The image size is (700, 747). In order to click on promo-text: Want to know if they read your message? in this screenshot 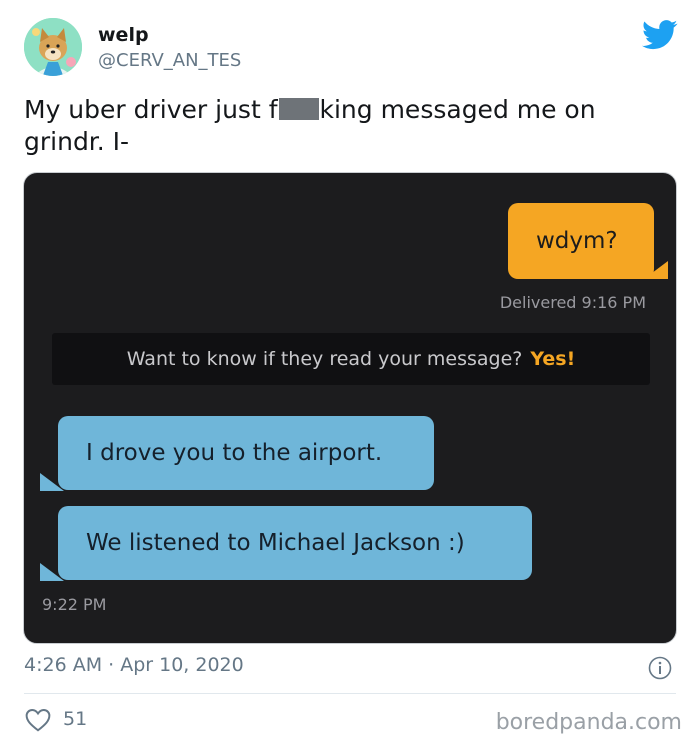, I will do `click(324, 359)`.